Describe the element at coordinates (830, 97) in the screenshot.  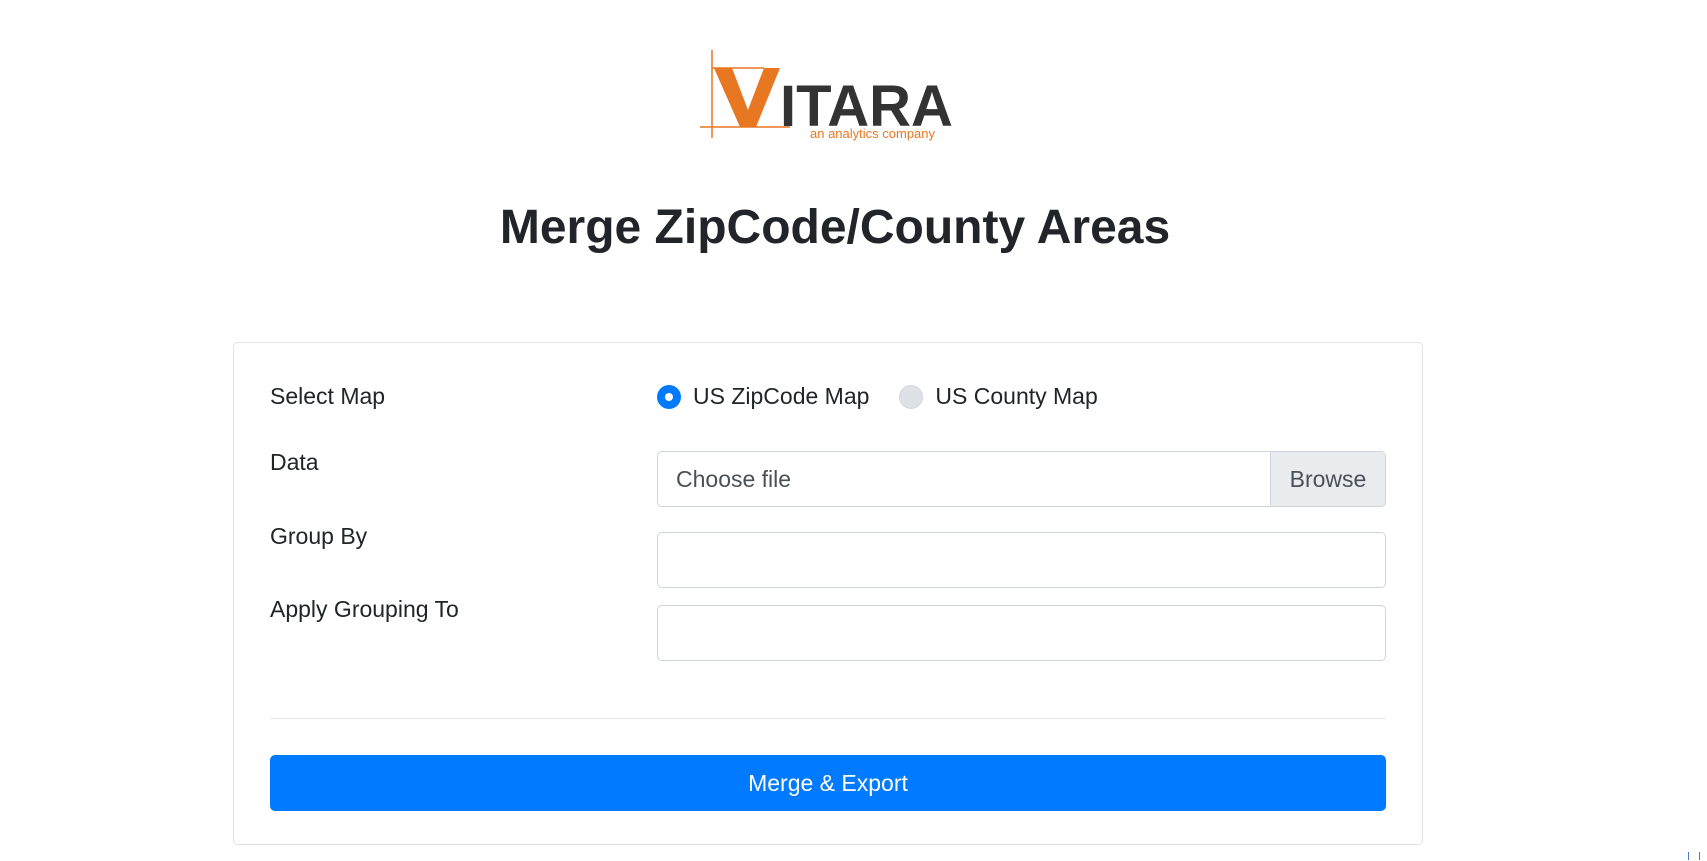
I see `vitara-logo: ITARA an analytics company` at that location.